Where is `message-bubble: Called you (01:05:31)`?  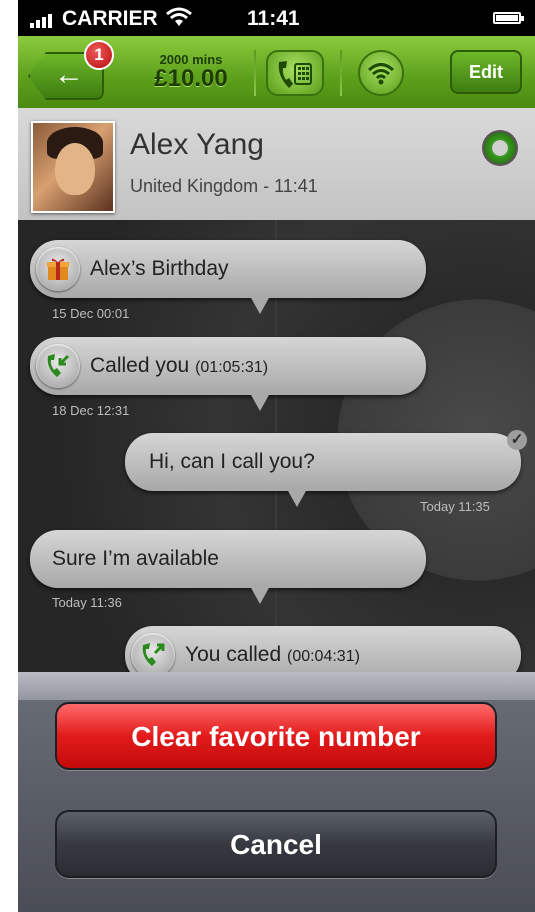
message-bubble: Called you (01:05:31) is located at coordinates (228, 374).